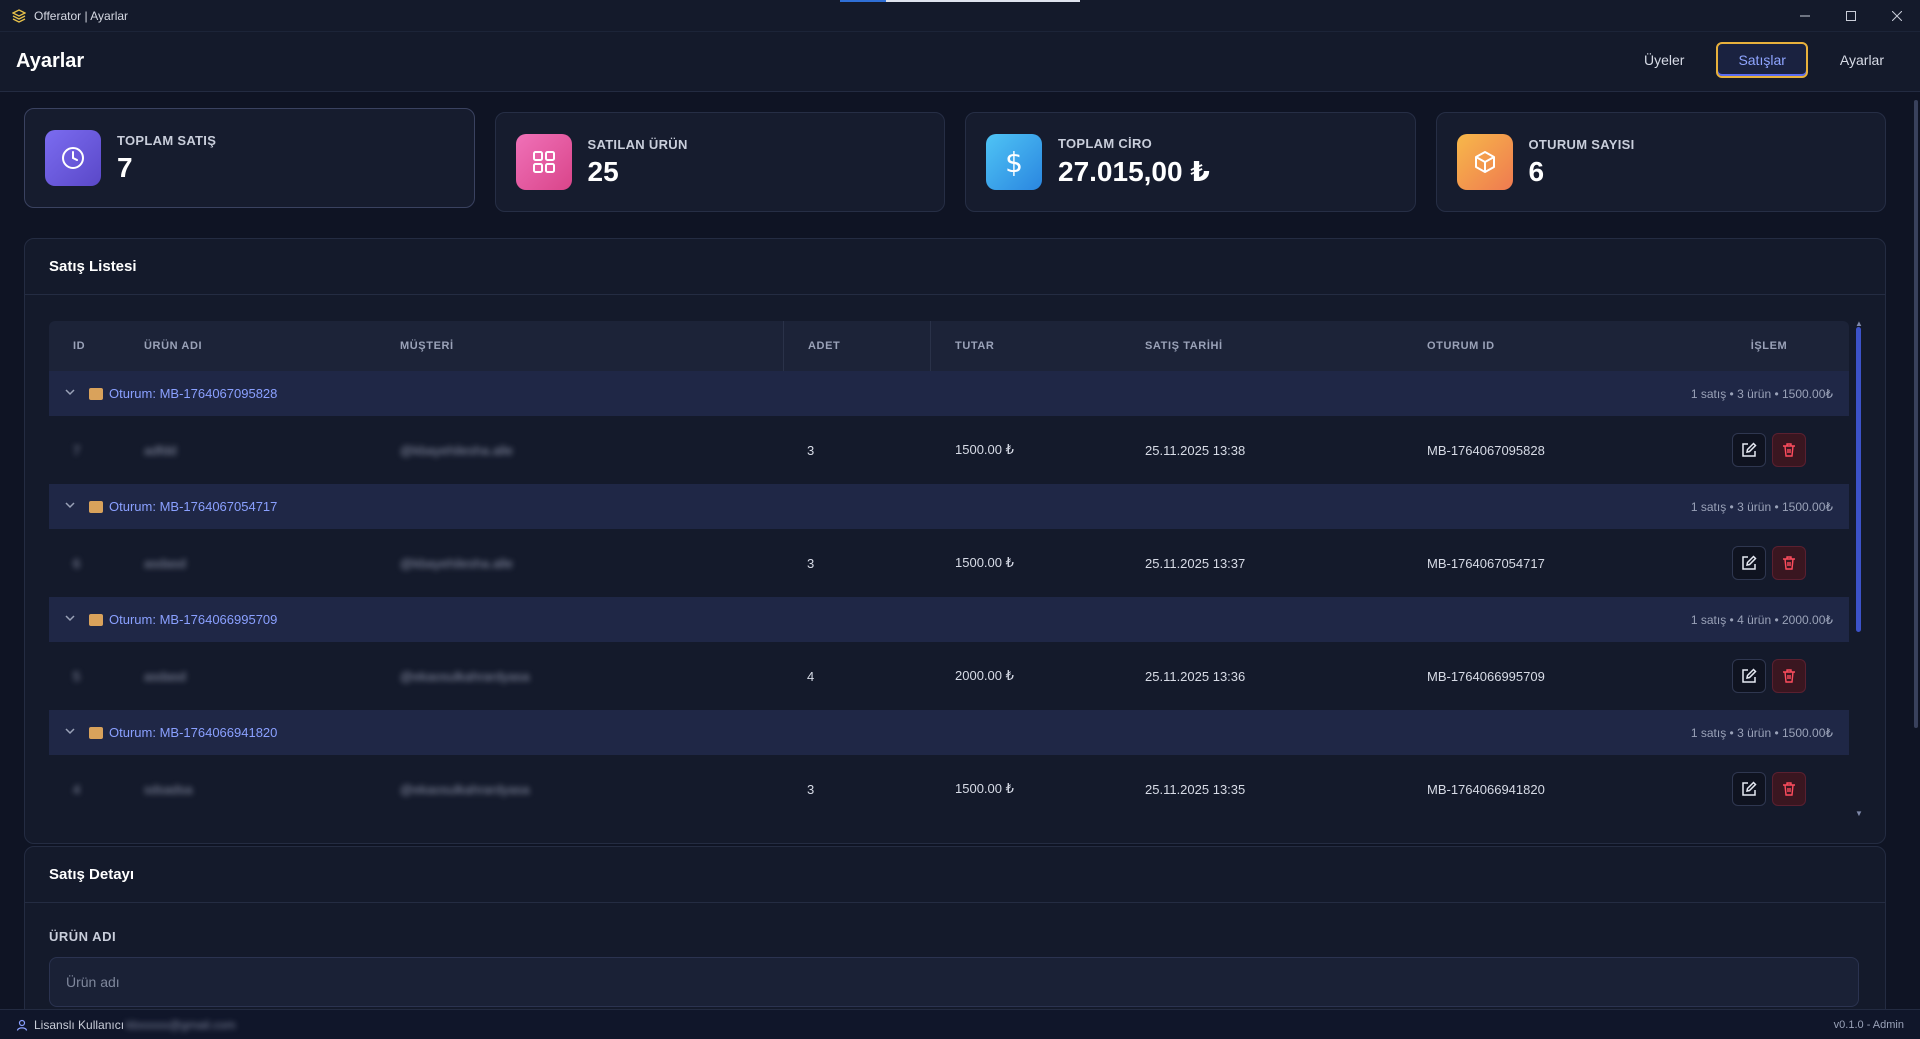 Image resolution: width=1920 pixels, height=1039 pixels. I want to click on nav-ayarlar: Ayarlar, so click(1862, 60).